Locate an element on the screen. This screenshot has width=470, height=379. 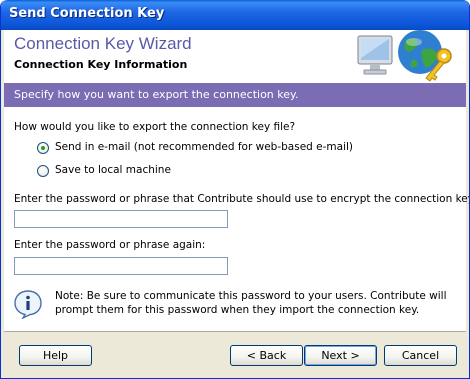
cancel-button: Cancel is located at coordinates (420, 355).